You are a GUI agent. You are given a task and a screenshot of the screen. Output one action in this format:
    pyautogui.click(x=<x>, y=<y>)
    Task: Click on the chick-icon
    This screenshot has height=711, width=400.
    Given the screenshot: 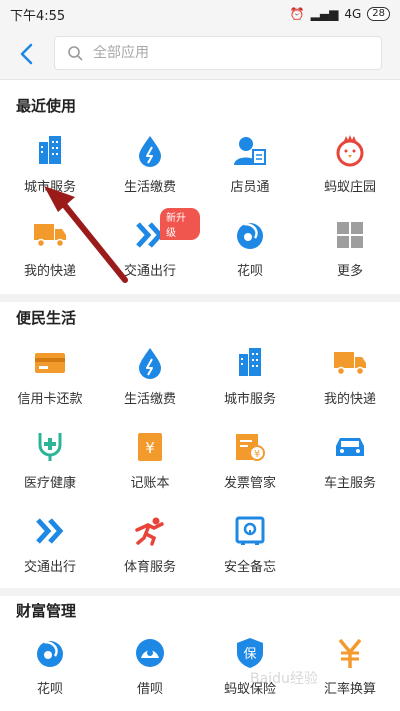 What is the action you would take?
    pyautogui.click(x=350, y=151)
    